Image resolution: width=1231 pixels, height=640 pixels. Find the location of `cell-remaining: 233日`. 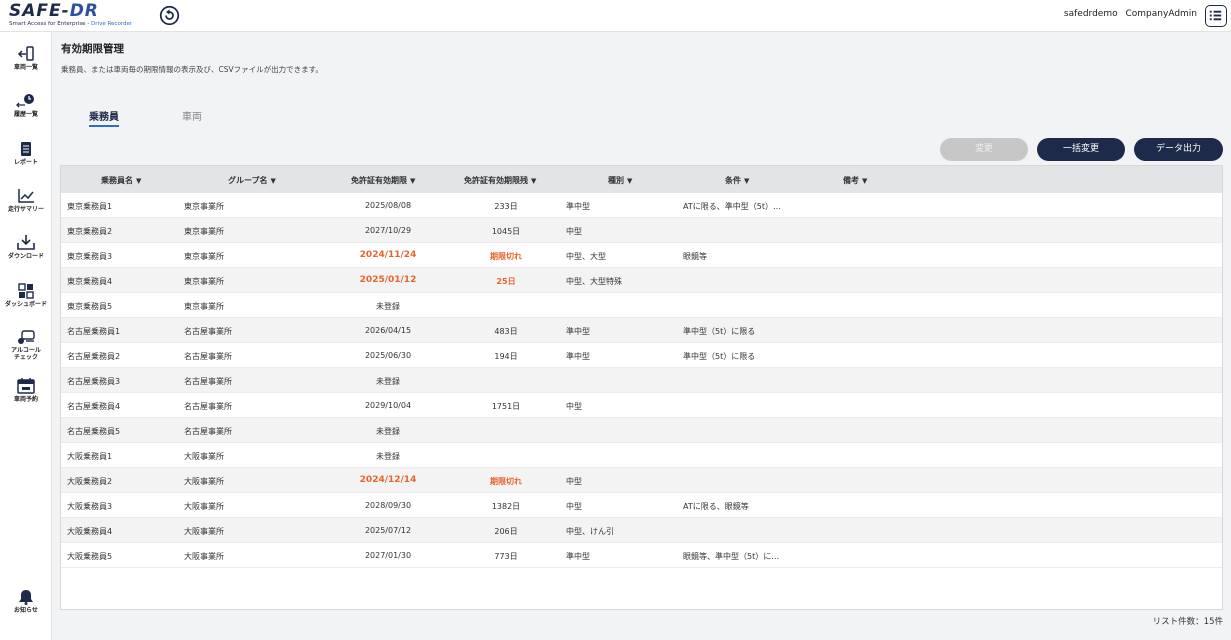

cell-remaining: 233日 is located at coordinates (506, 206).